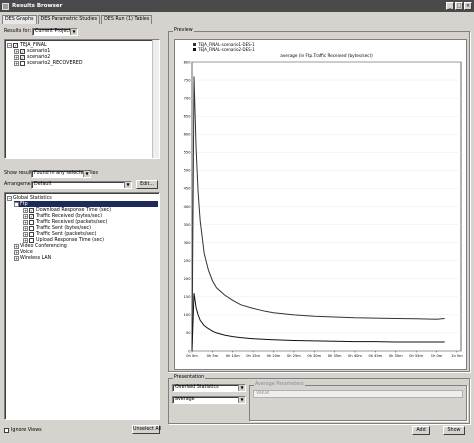 This screenshot has height=443, width=474. What do you see at coordinates (43, 246) in the screenshot?
I see `tree-sibling-label: Video Conferencing` at bounding box center [43, 246].